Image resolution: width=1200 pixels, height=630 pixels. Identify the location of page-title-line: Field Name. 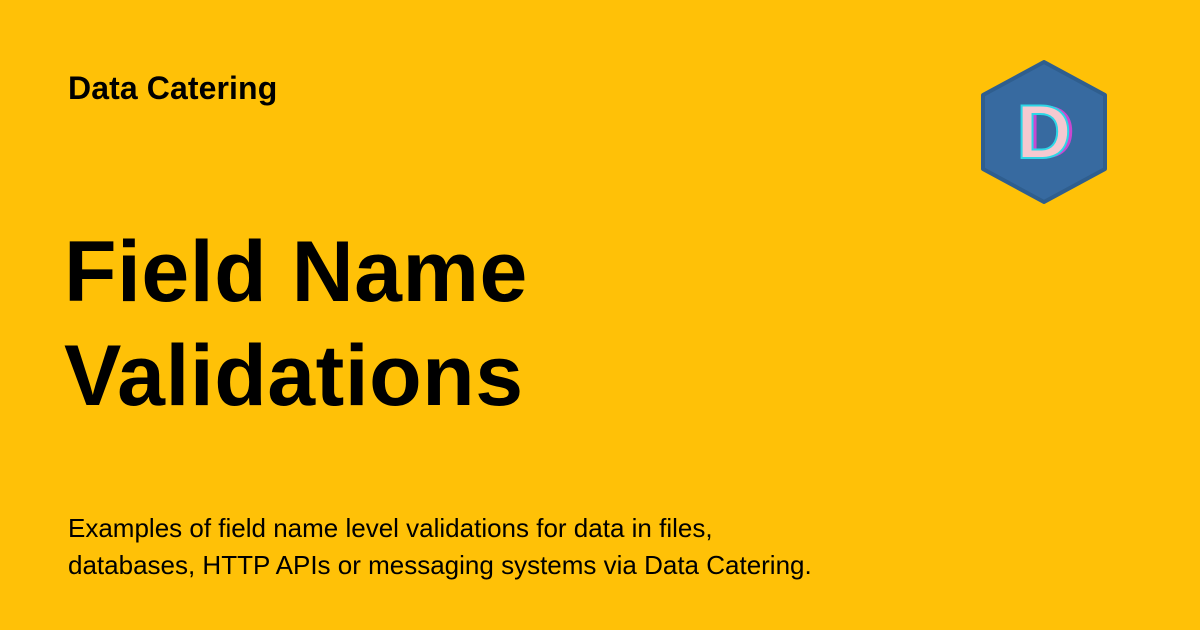
(296, 271).